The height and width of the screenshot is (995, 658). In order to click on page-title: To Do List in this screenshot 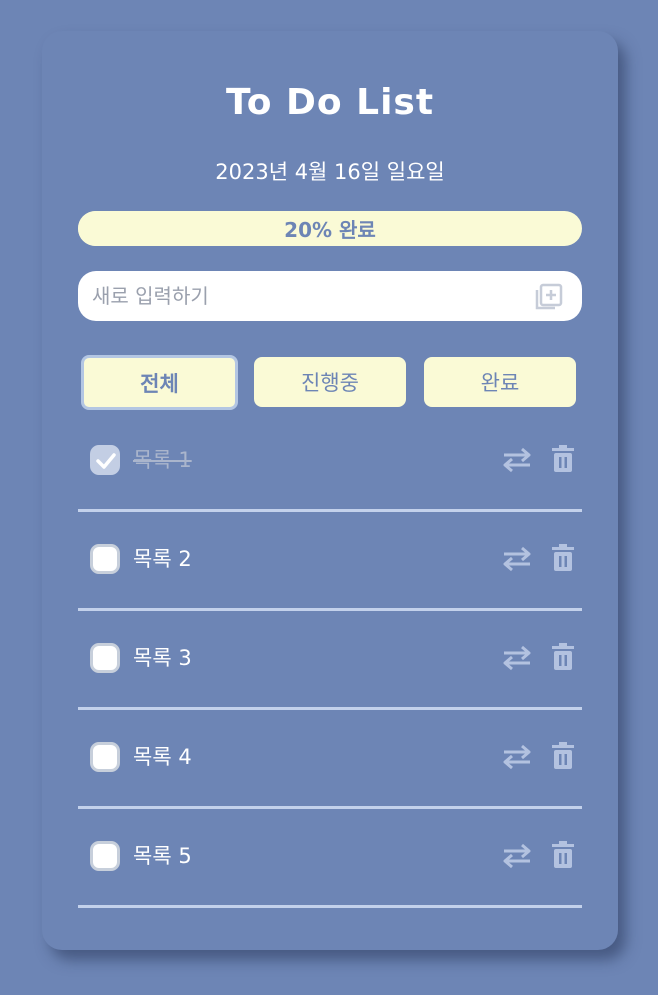, I will do `click(330, 102)`.